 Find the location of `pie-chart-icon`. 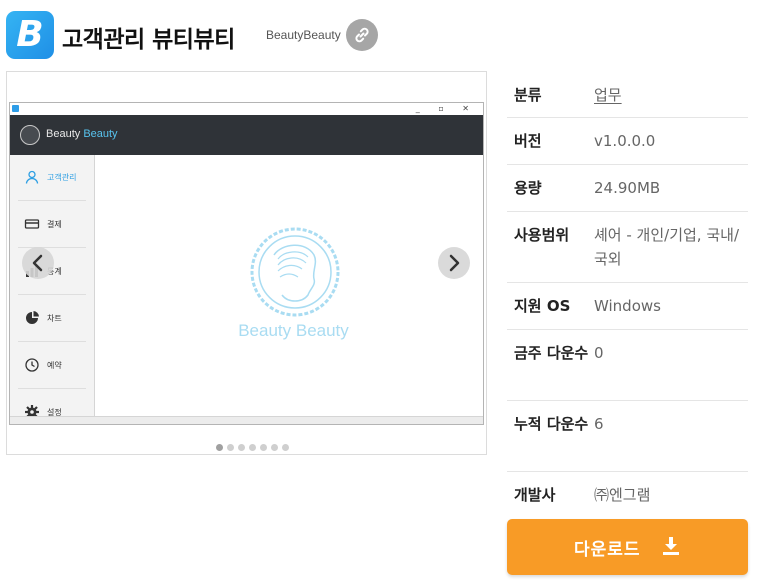

pie-chart-icon is located at coordinates (32, 317).